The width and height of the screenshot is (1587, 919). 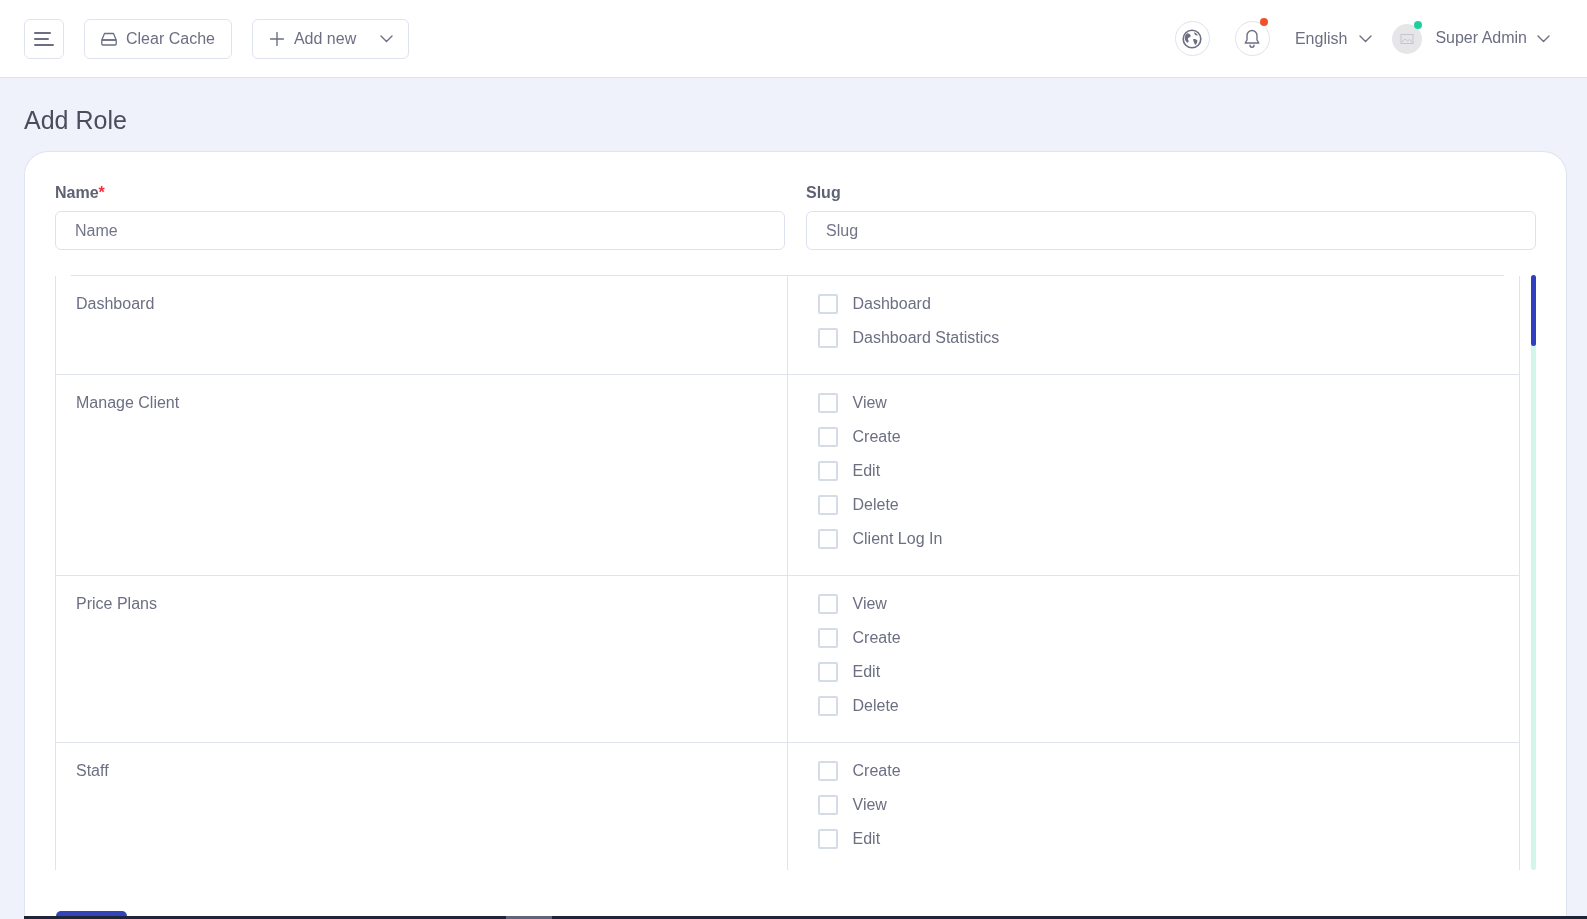 I want to click on plus-icon, so click(x=276, y=38).